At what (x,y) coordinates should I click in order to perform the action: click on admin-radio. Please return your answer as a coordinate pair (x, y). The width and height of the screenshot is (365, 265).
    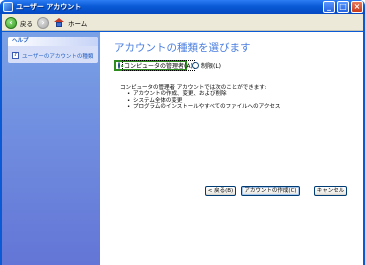
    Looking at the image, I should click on (120, 65).